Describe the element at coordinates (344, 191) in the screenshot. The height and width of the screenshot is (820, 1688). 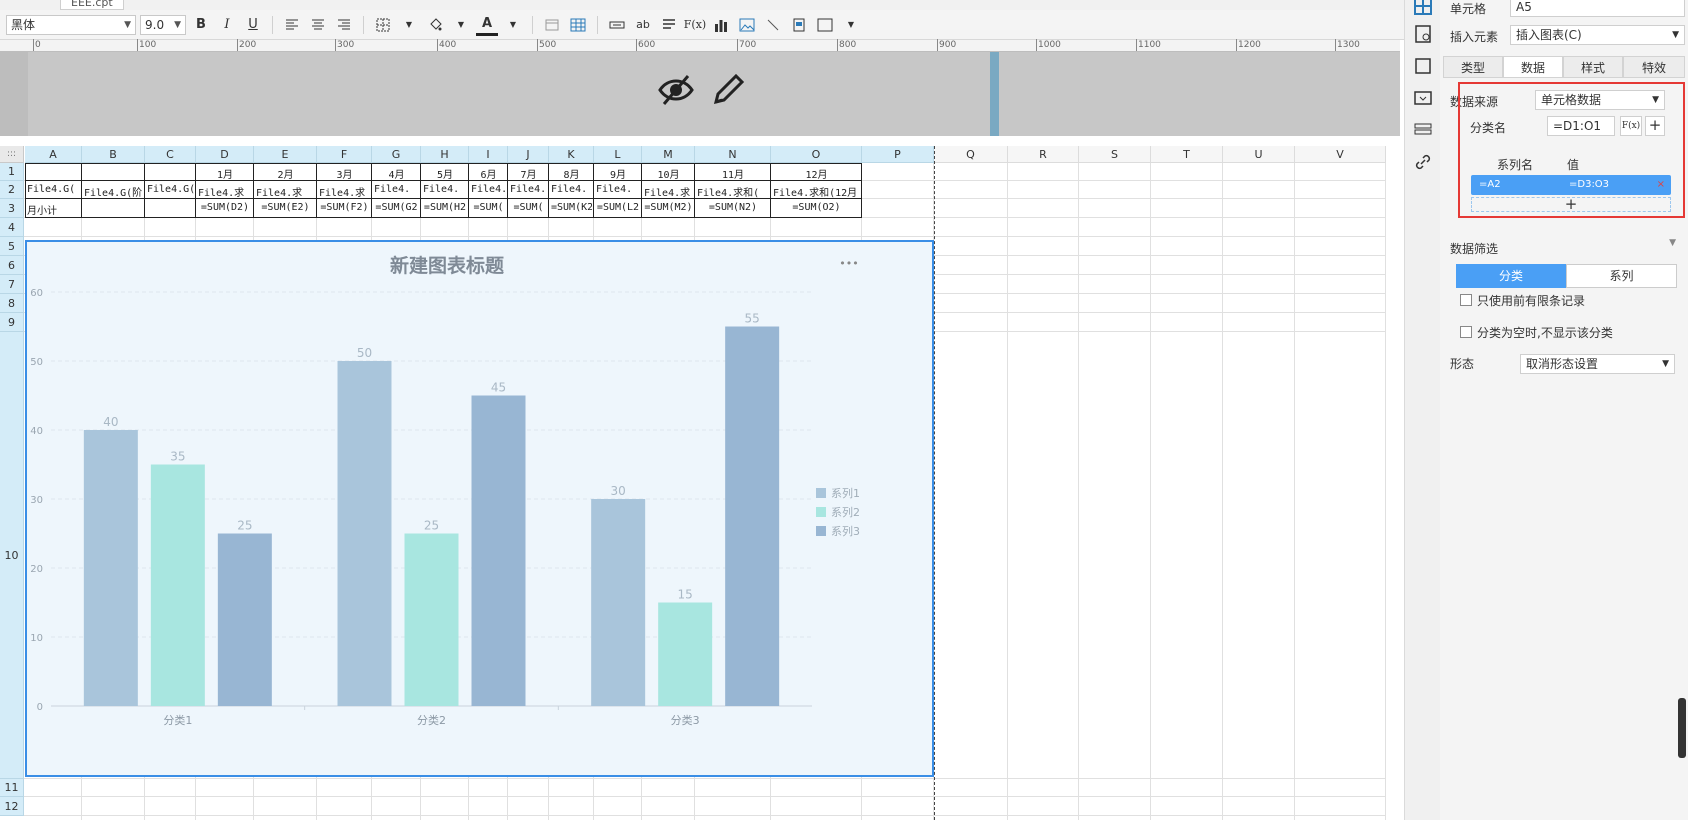
I see `cell-F2: File4.求` at that location.